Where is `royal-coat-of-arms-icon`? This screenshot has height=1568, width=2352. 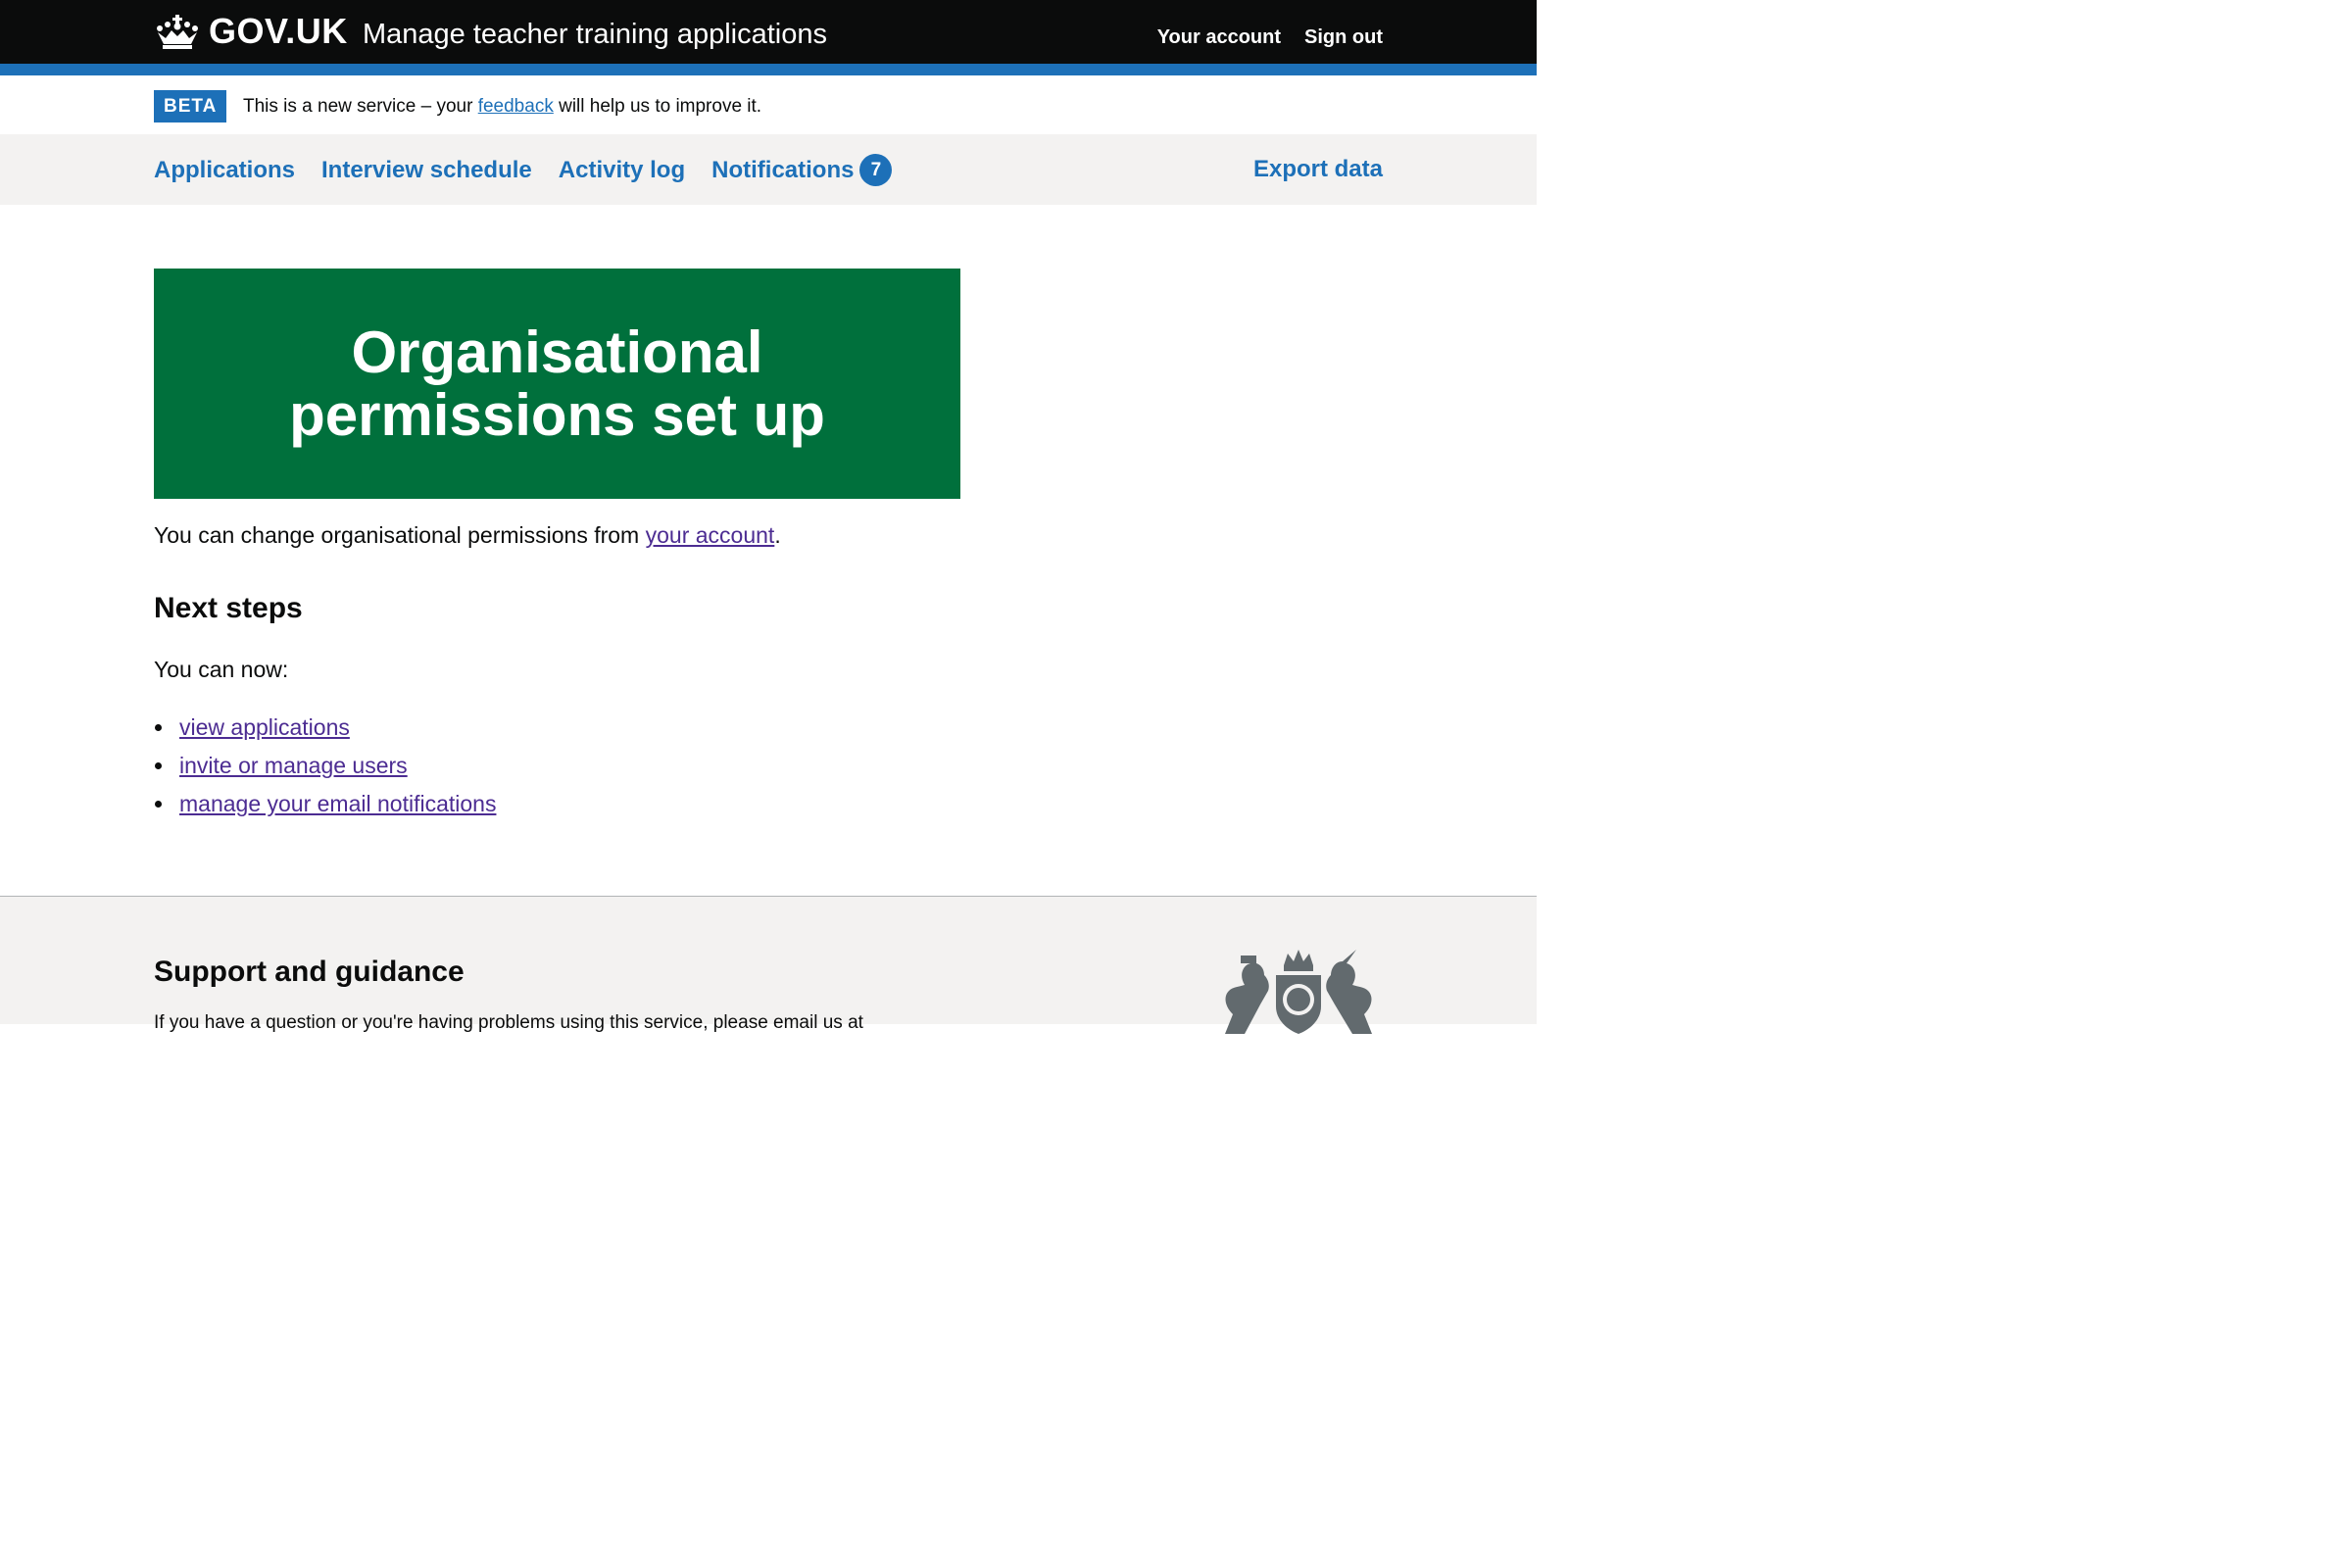 royal-coat-of-arms-icon is located at coordinates (1298, 992).